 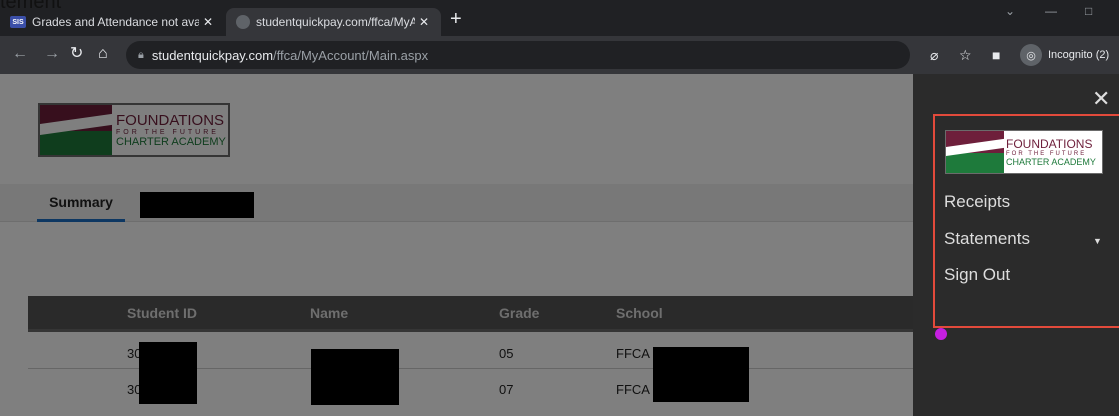 What do you see at coordinates (76, 54) in the screenshot?
I see `reload-icon: ↻` at bounding box center [76, 54].